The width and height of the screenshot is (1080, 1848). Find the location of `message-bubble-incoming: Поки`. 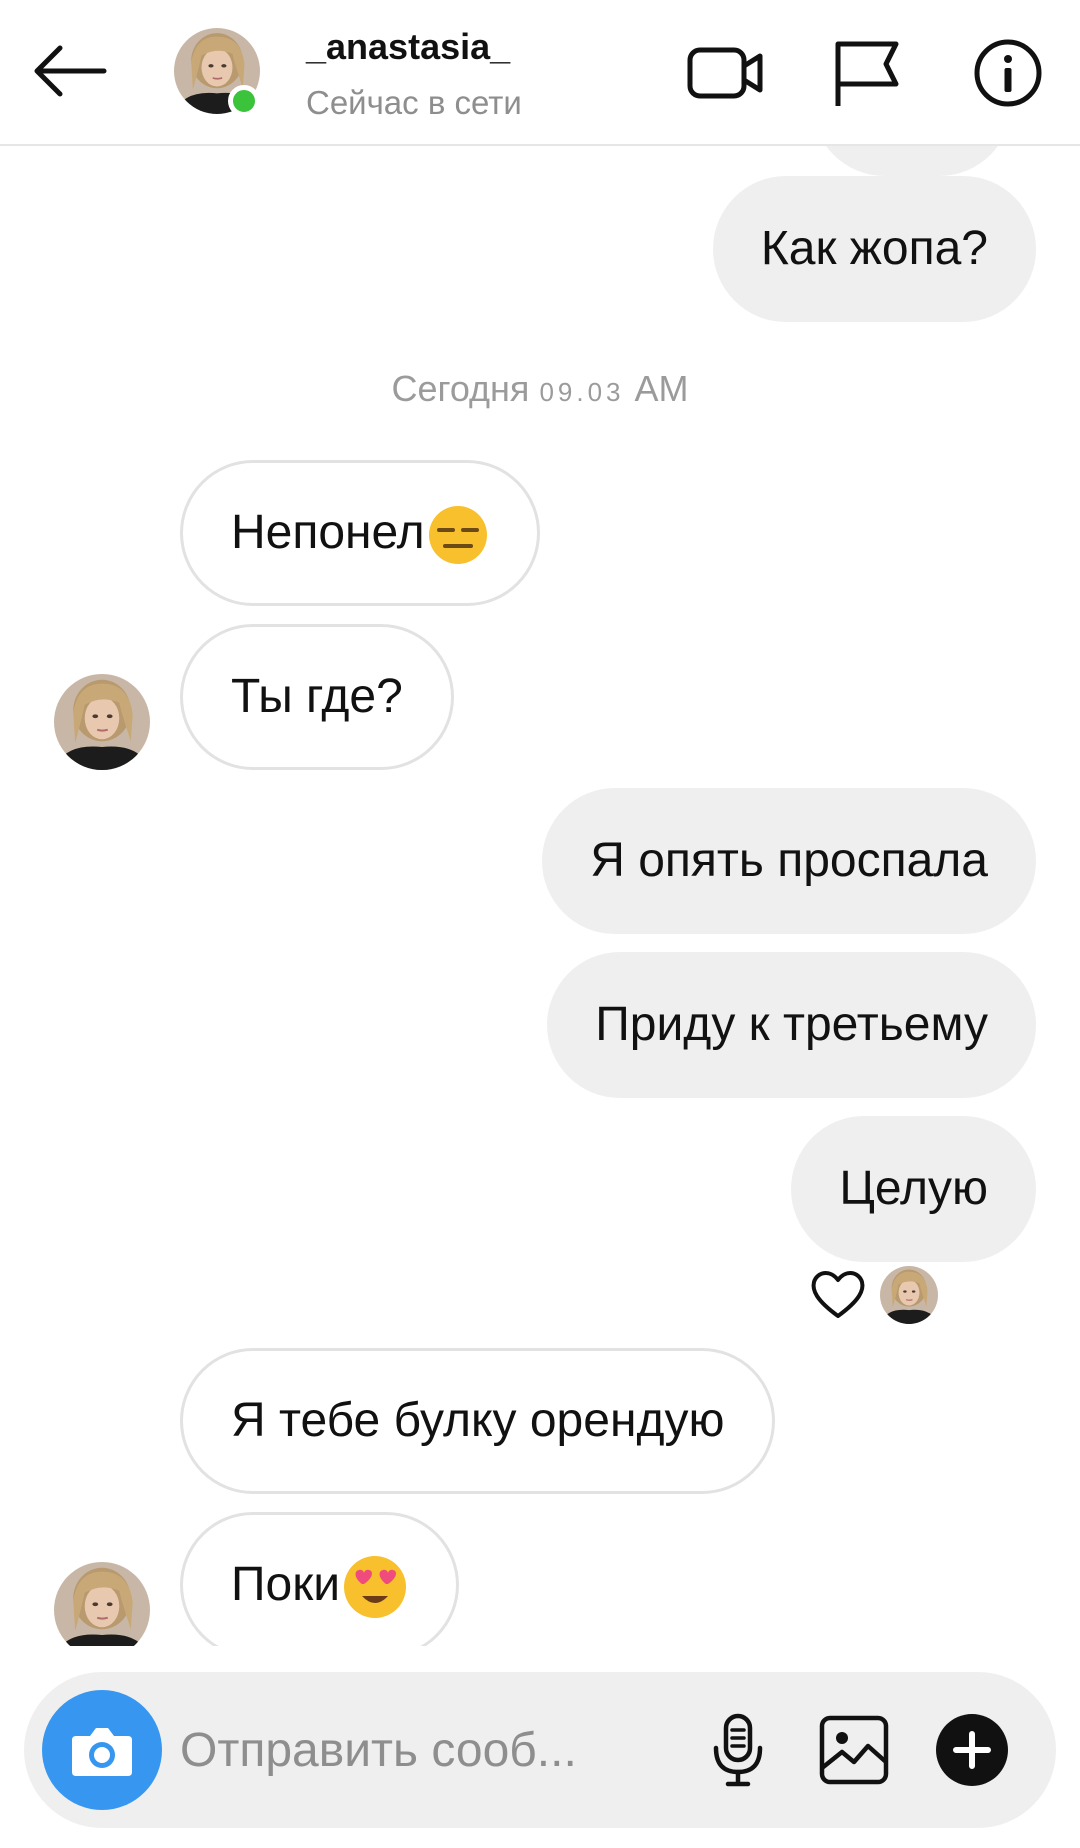

message-bubble-incoming: Поки is located at coordinates (320, 1579).